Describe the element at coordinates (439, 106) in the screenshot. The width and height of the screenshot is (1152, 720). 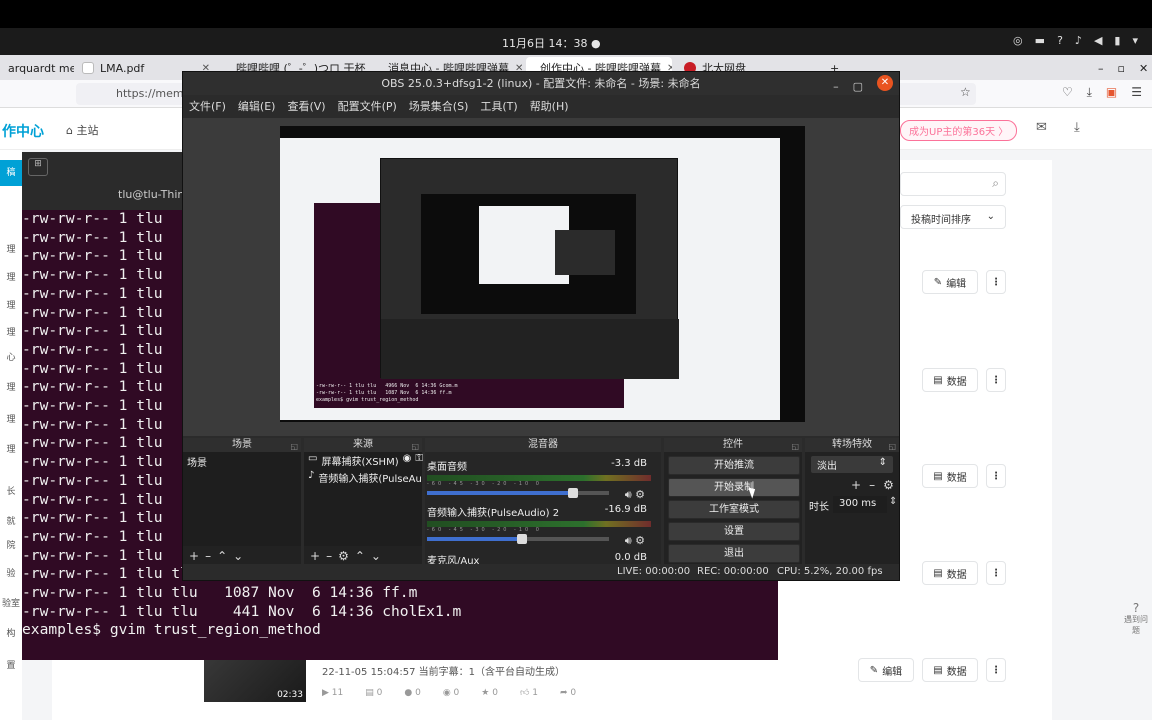
I see `menu-item: 场景集合(S)` at that location.